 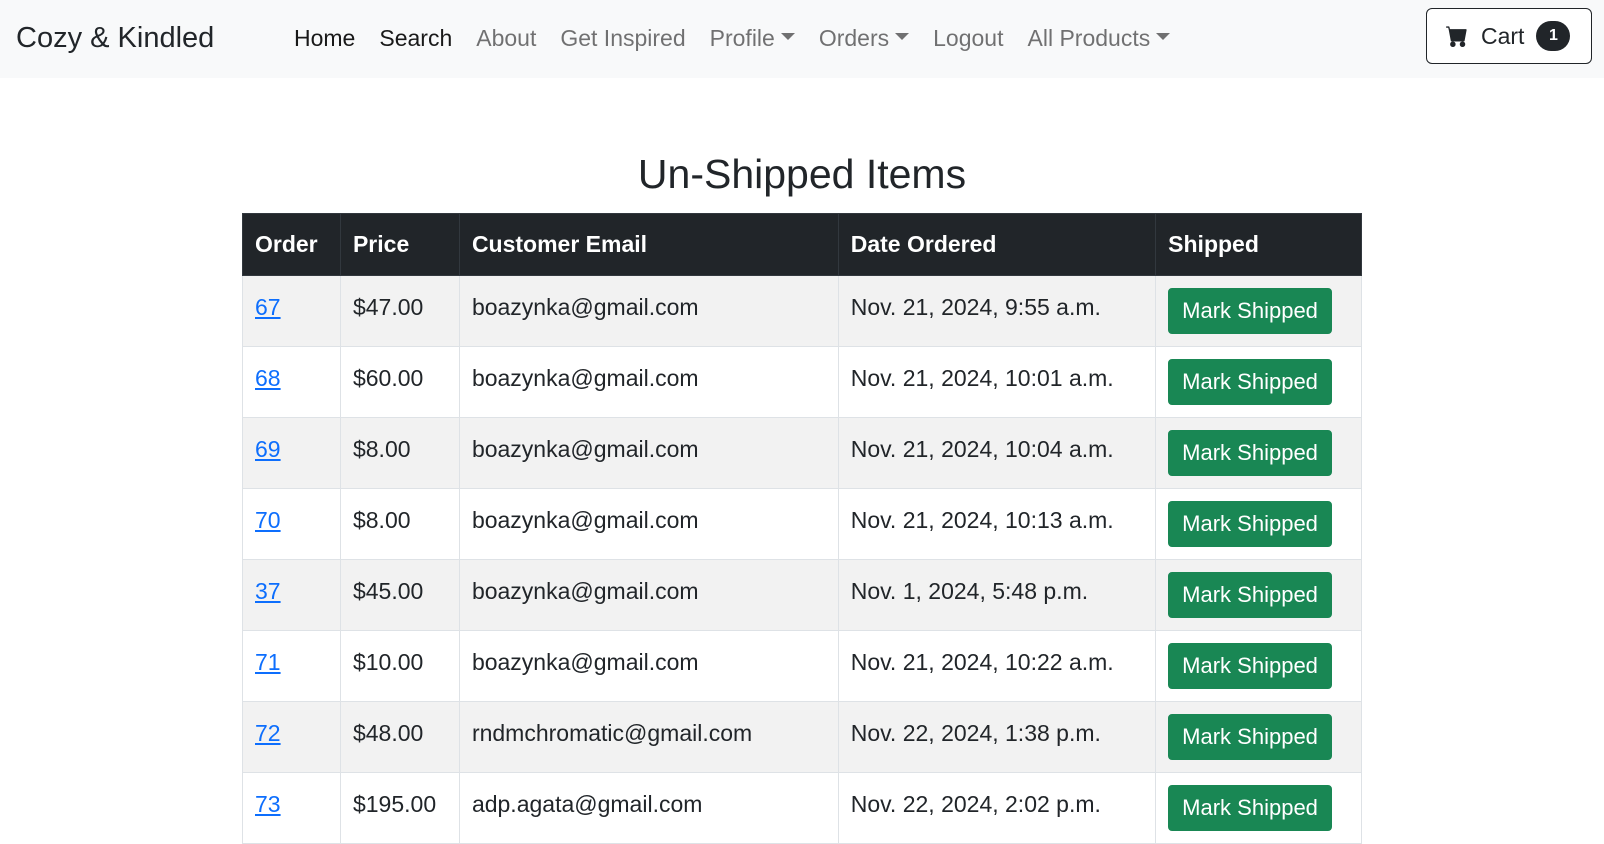 I want to click on date-cell: Nov. 21, 2024, 10:01 a.m., so click(x=997, y=382).